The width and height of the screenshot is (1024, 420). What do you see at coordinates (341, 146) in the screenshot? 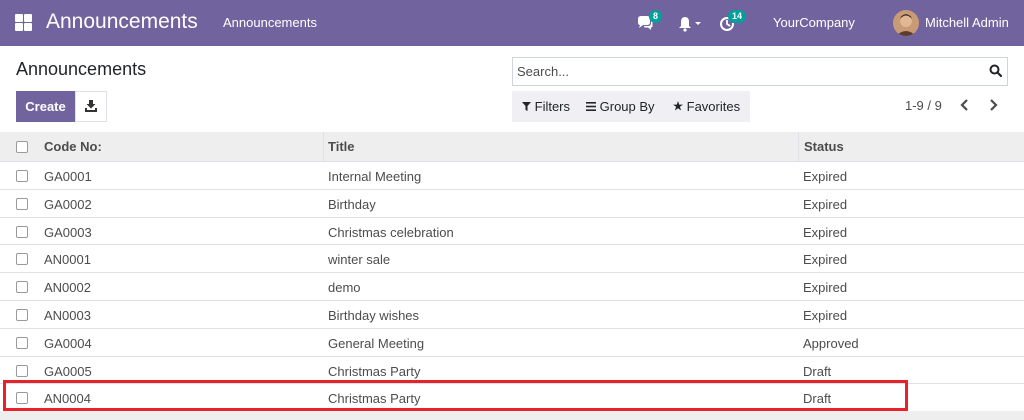
I see `column-header-title: Title` at bounding box center [341, 146].